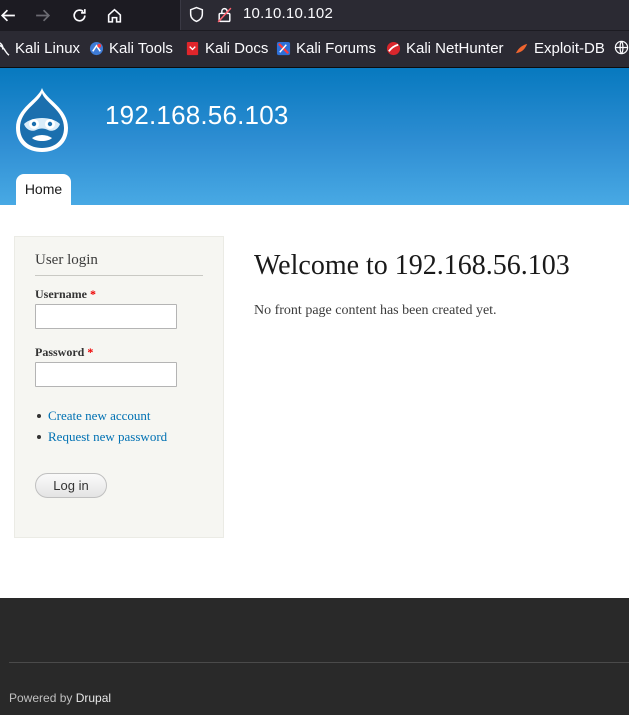 This screenshot has height=715, width=629. I want to click on username-input, so click(106, 316).